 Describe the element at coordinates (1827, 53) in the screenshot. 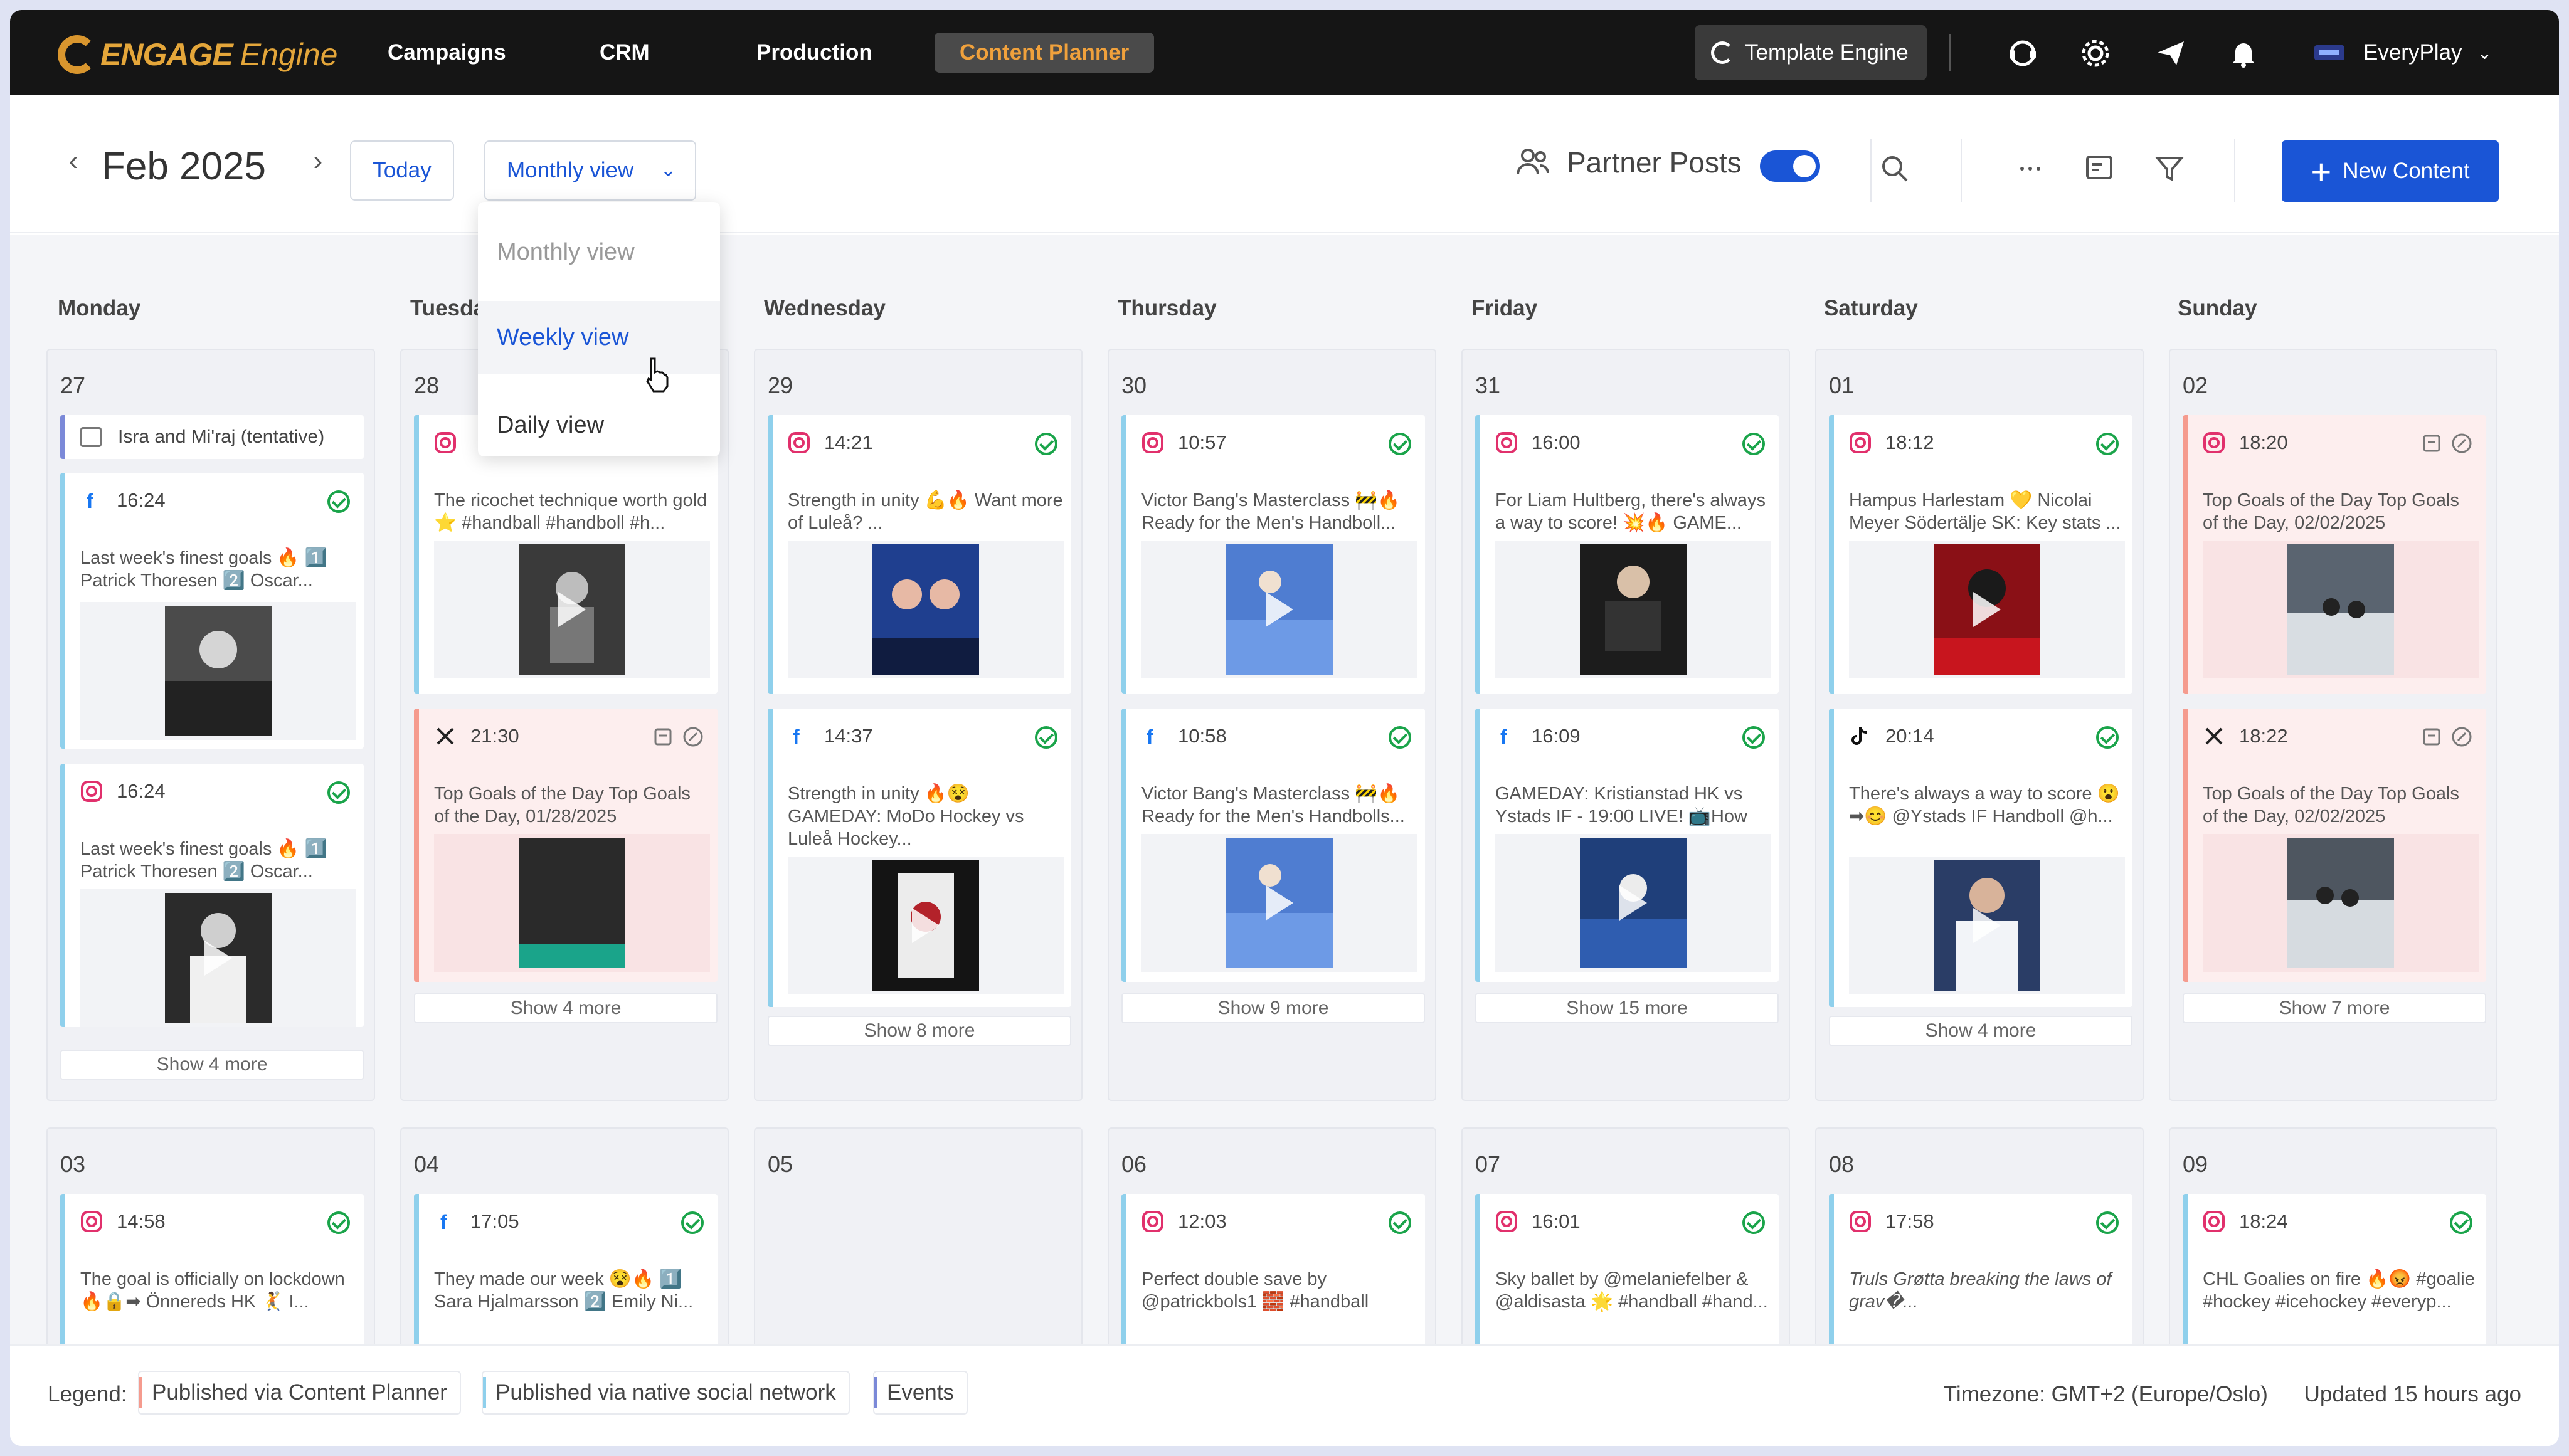

I see `template-engine-label: Template Engine` at that location.